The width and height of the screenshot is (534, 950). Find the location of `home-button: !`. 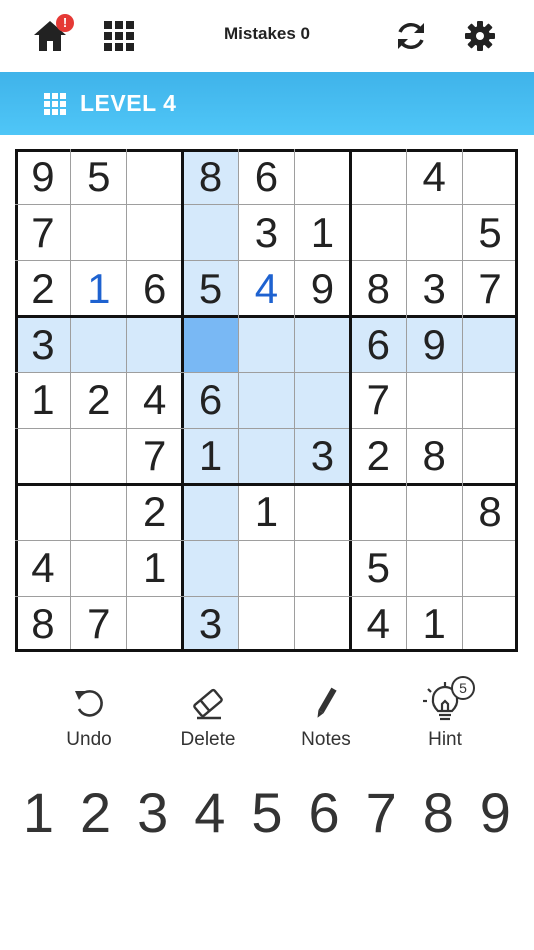

home-button: ! is located at coordinates (51, 36).